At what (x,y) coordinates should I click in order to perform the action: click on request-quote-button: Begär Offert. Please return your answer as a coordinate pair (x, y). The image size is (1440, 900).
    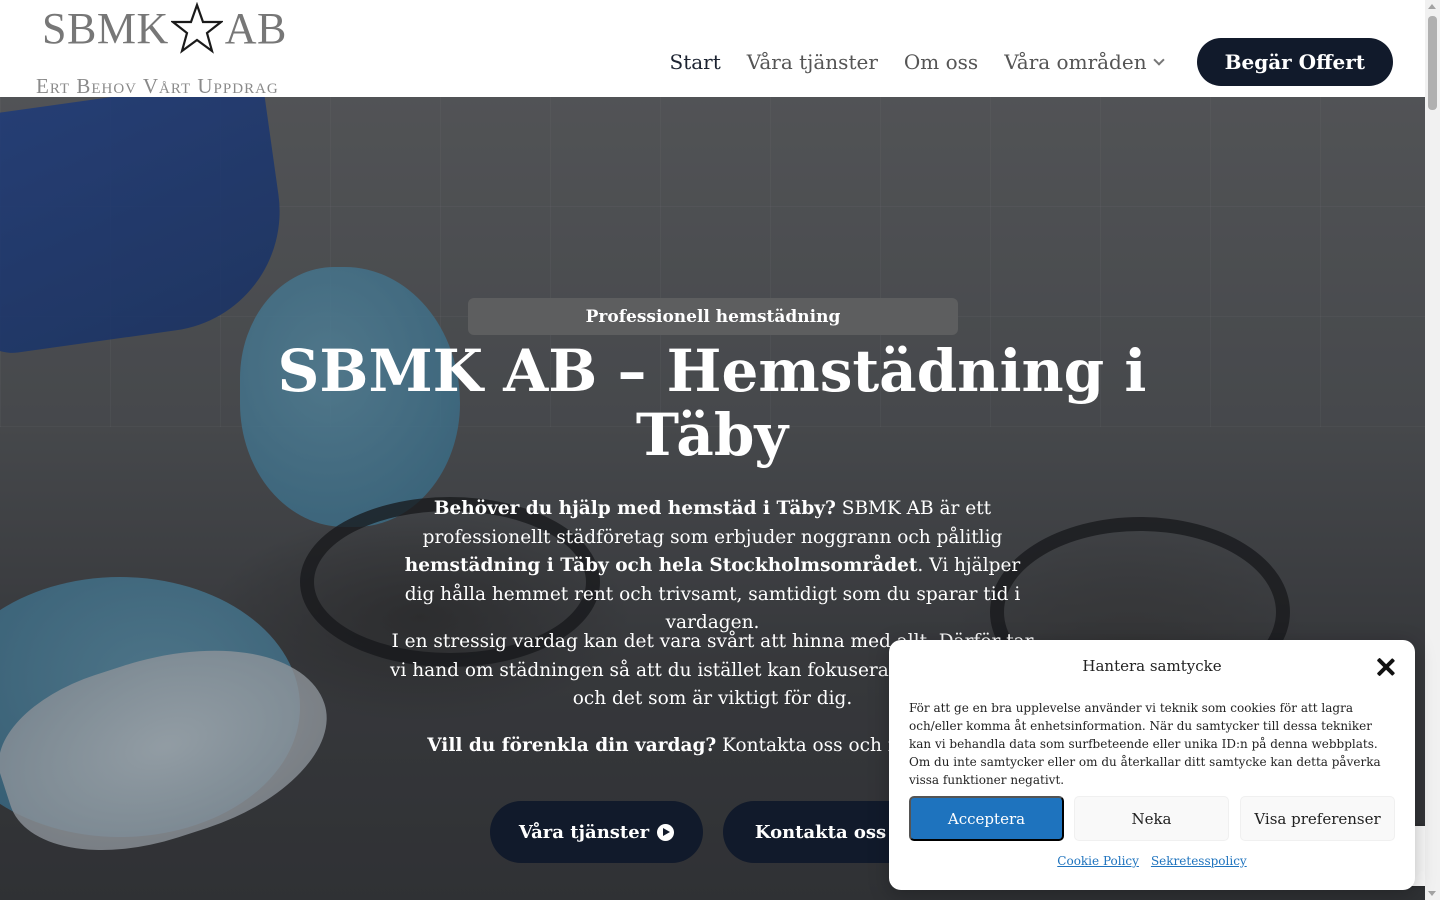
    Looking at the image, I should click on (1294, 62).